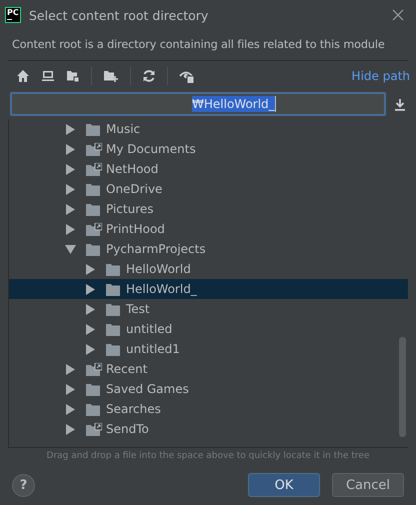 This screenshot has width=416, height=505. Describe the element at coordinates (284, 485) in the screenshot. I see `ok-button: OK` at that location.